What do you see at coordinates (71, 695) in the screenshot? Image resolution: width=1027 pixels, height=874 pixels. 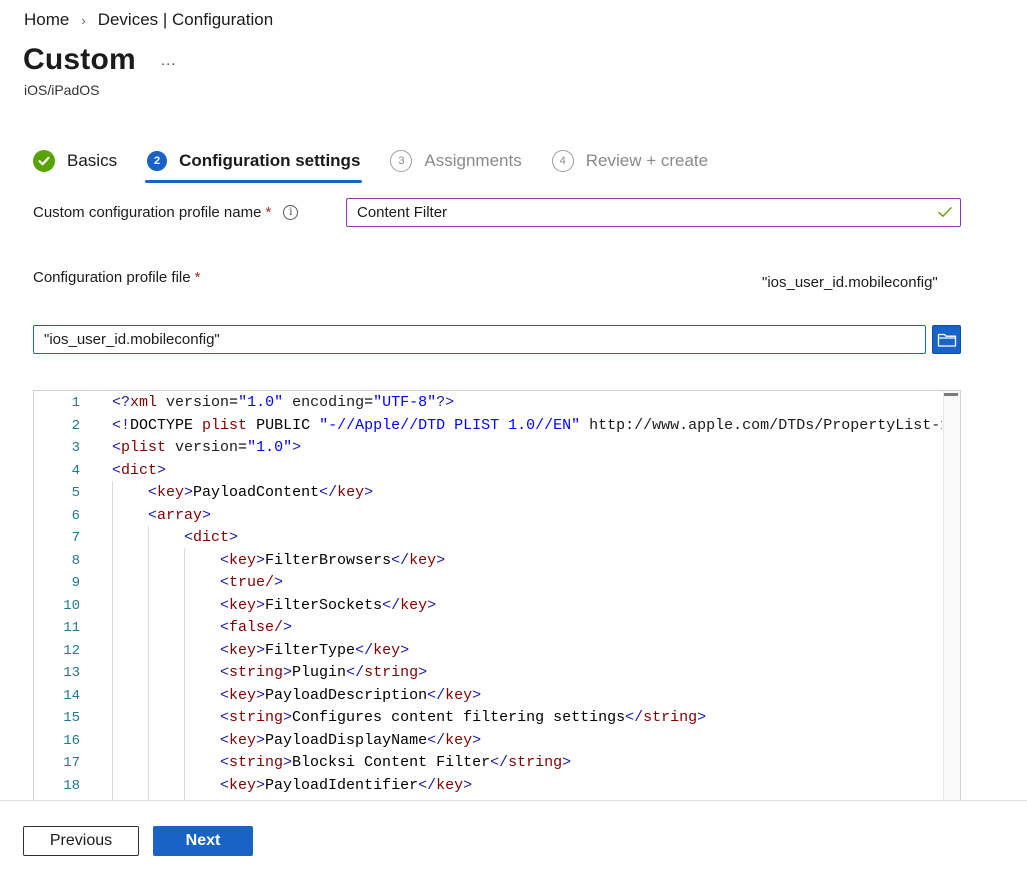 I see `line-number: 14` at bounding box center [71, 695].